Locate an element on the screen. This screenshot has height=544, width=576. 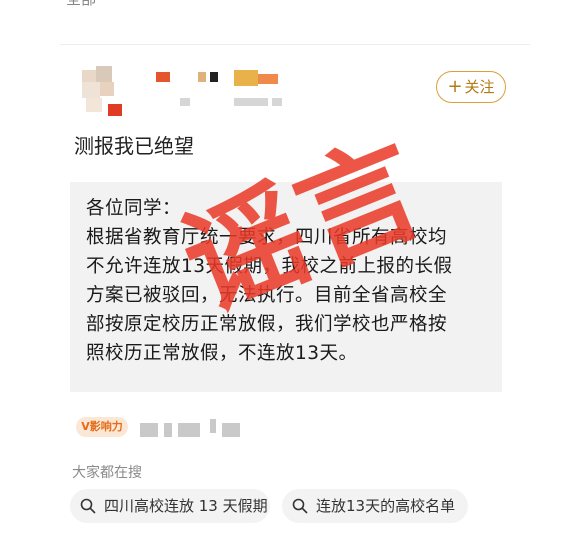
search-section-title: 大家都在搜 is located at coordinates (107, 473).